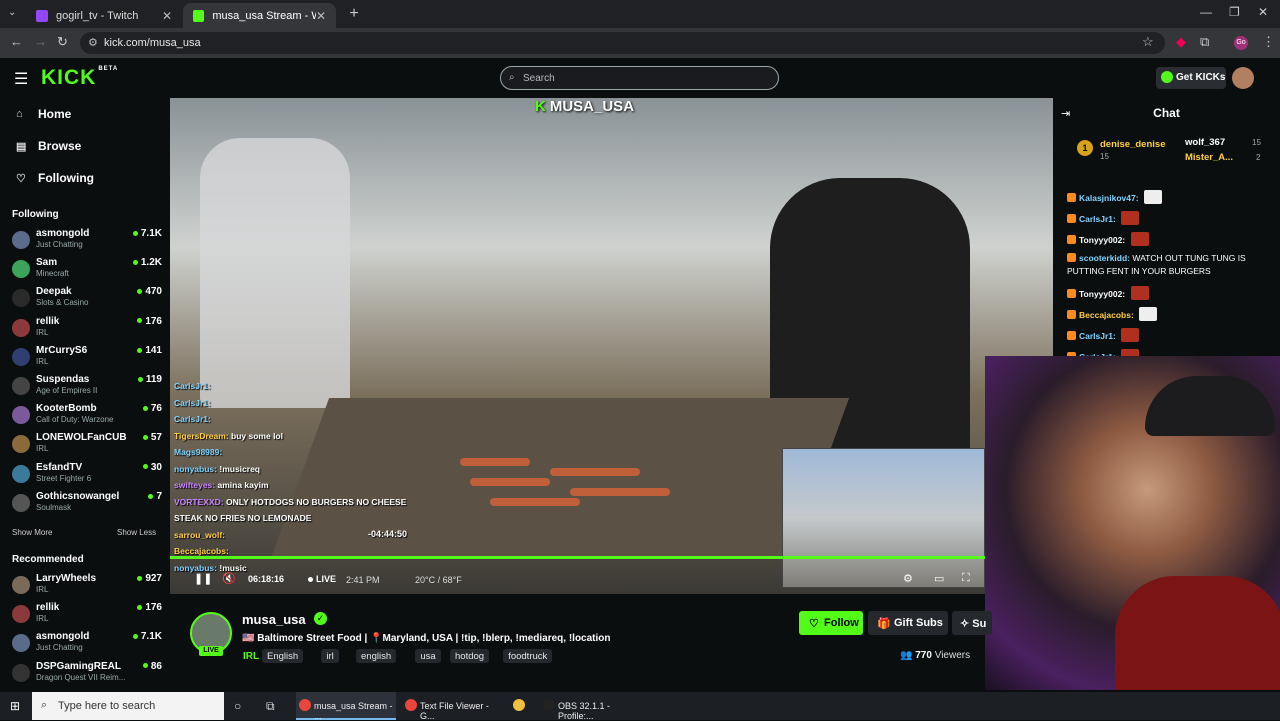 The image size is (1280, 721). Describe the element at coordinates (1205, 142) in the screenshot. I see `leaderboard-name: wolf_367` at that location.